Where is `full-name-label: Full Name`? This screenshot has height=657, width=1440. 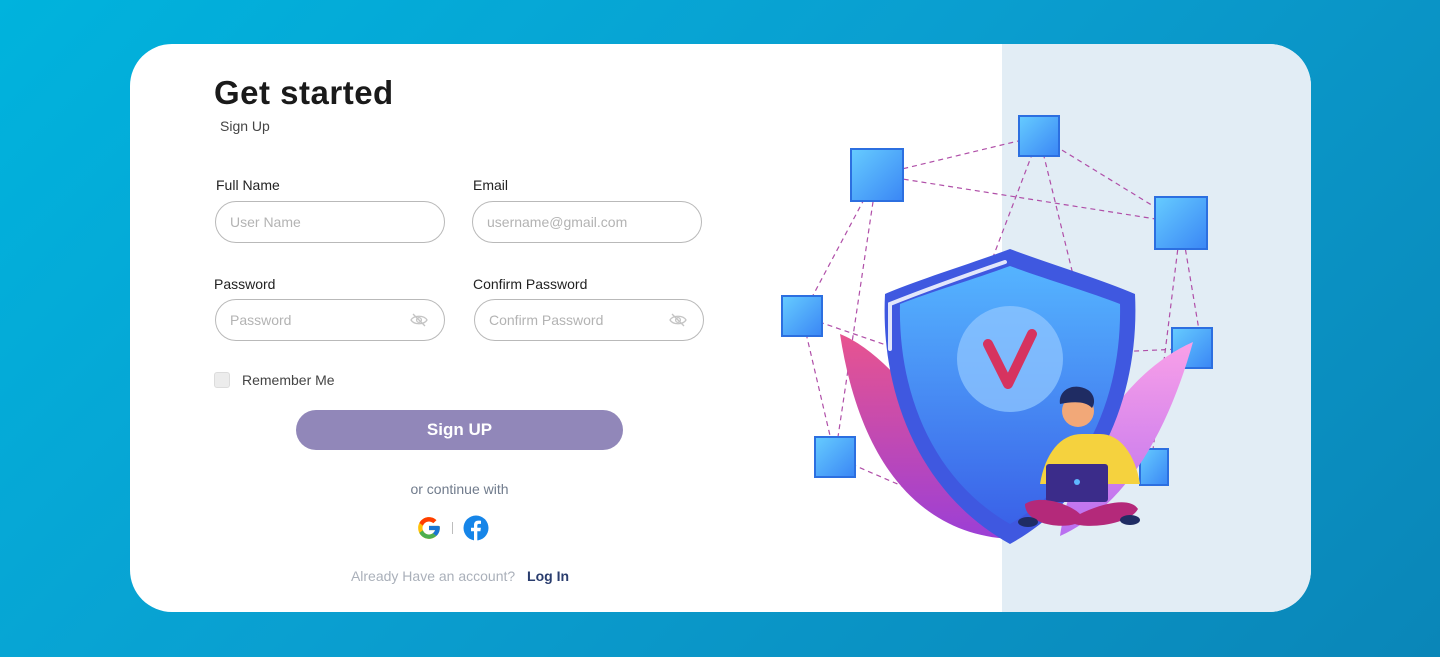 full-name-label: Full Name is located at coordinates (248, 185).